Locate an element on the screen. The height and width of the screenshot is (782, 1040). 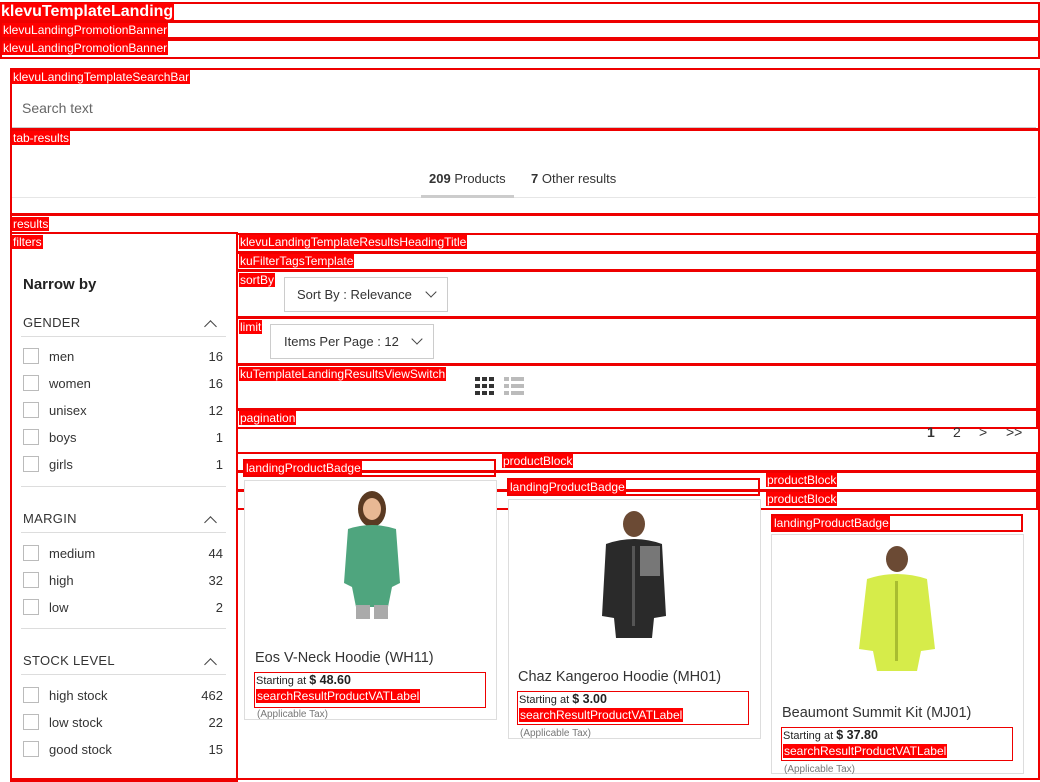
facet-option-count: 32 is located at coordinates (215, 580).